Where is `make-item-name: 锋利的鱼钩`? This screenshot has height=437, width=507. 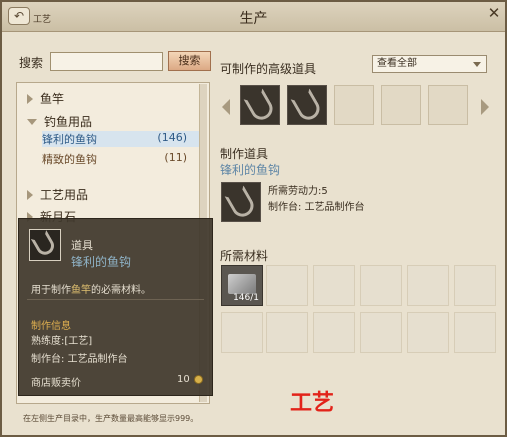 make-item-name: 锋利的鱼钩 is located at coordinates (250, 170).